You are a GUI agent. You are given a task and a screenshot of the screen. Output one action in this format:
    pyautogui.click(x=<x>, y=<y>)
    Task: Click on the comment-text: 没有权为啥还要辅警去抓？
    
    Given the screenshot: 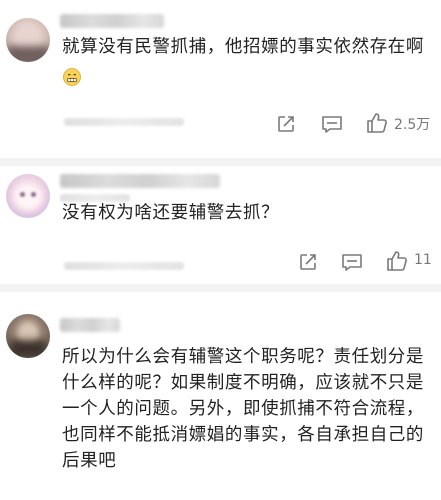 What is the action you would take?
    pyautogui.click(x=251, y=213)
    